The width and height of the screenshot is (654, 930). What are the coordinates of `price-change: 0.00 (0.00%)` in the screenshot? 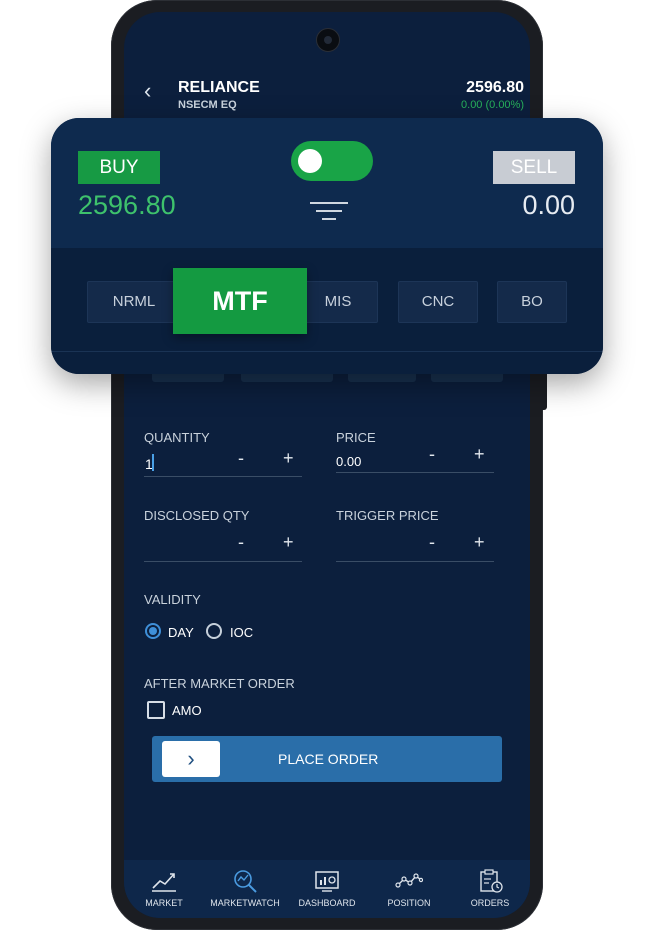 It's located at (492, 105).